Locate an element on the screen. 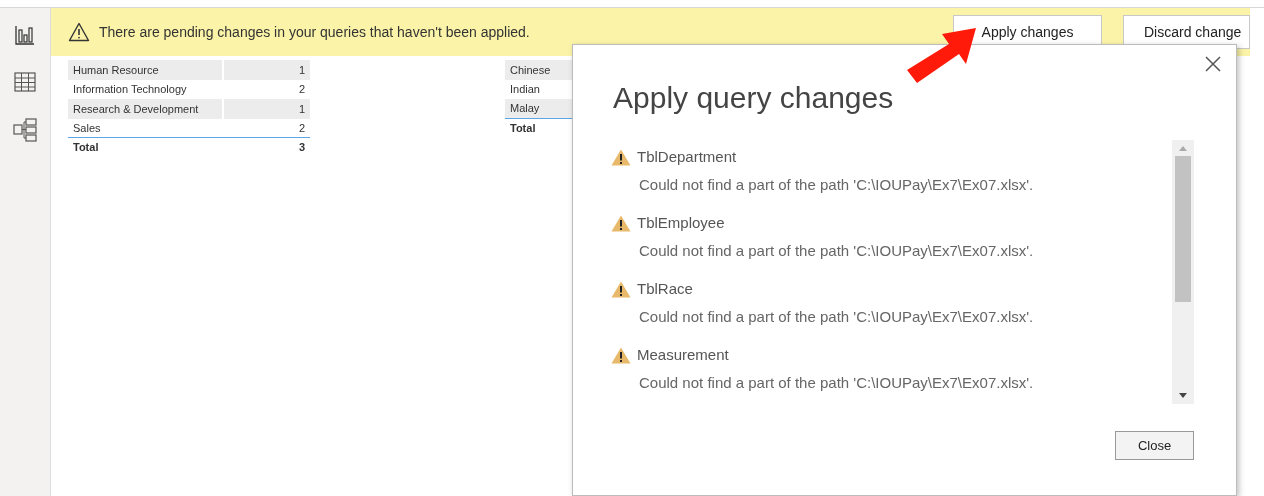 The image size is (1264, 496). close-icon is located at coordinates (1213, 64).